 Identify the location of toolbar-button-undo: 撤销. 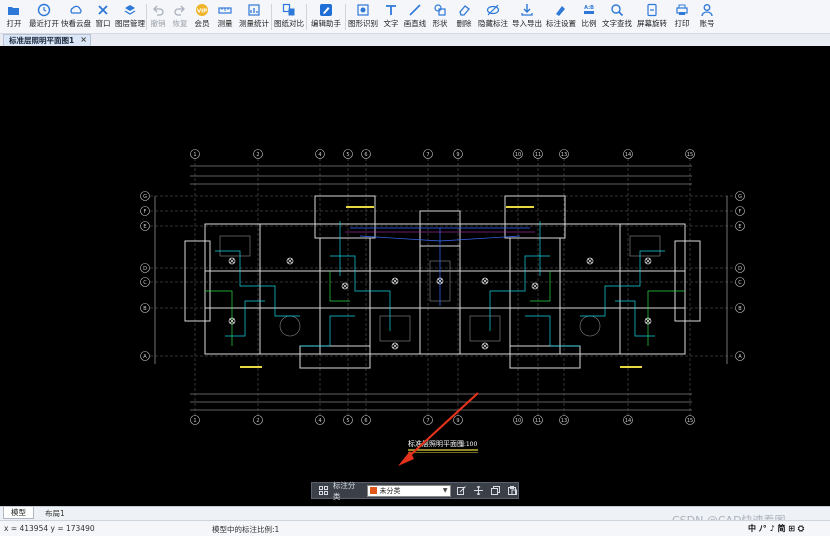
(158, 15).